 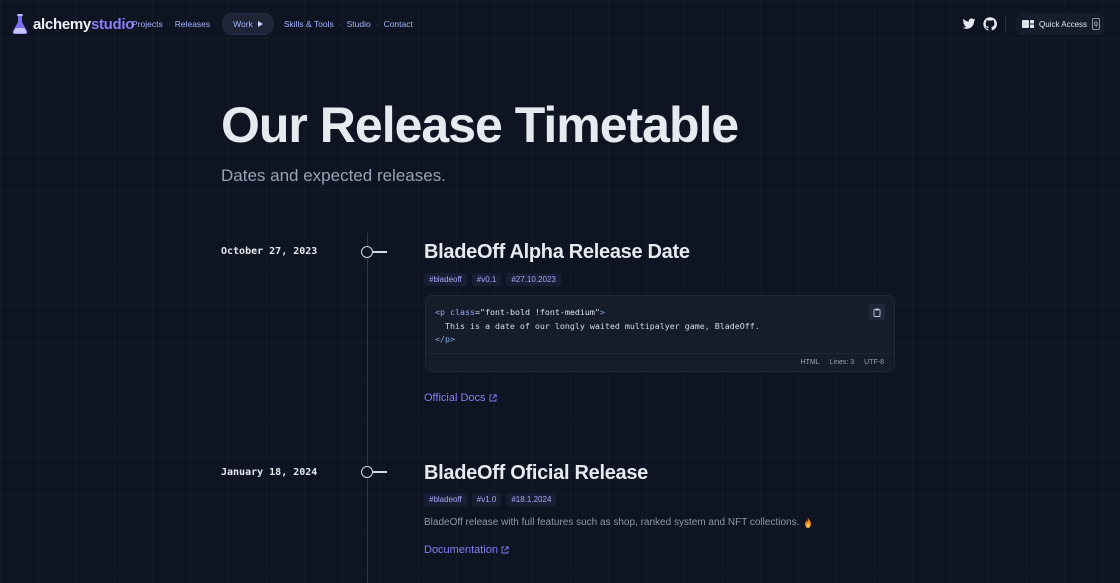 I want to click on tag-list: #bladeoff #v1.0 #18.1.2024, so click(x=492, y=499).